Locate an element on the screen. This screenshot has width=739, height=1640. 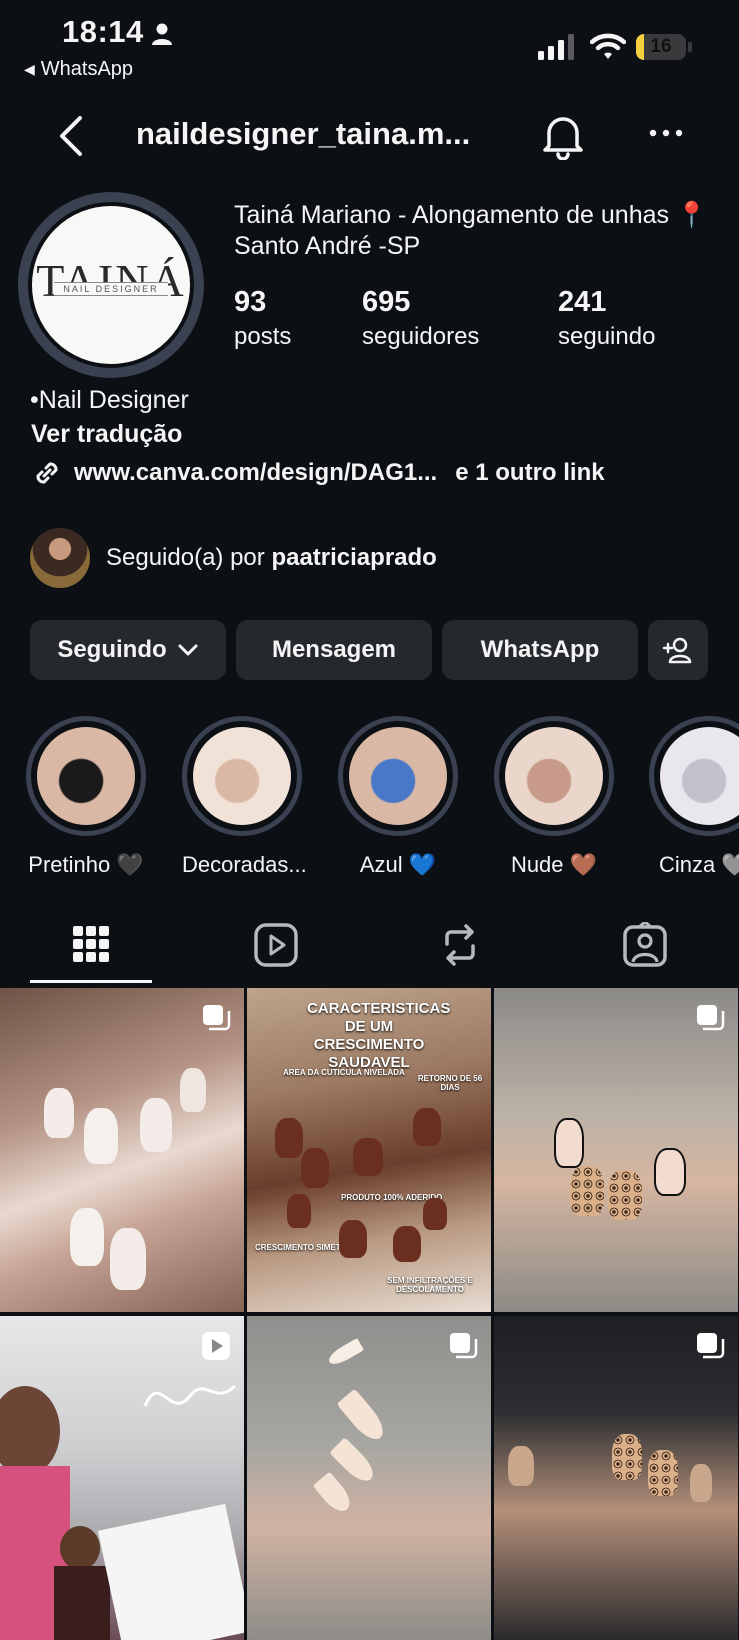
posts-count: 93 posts is located at coordinates (262, 318).